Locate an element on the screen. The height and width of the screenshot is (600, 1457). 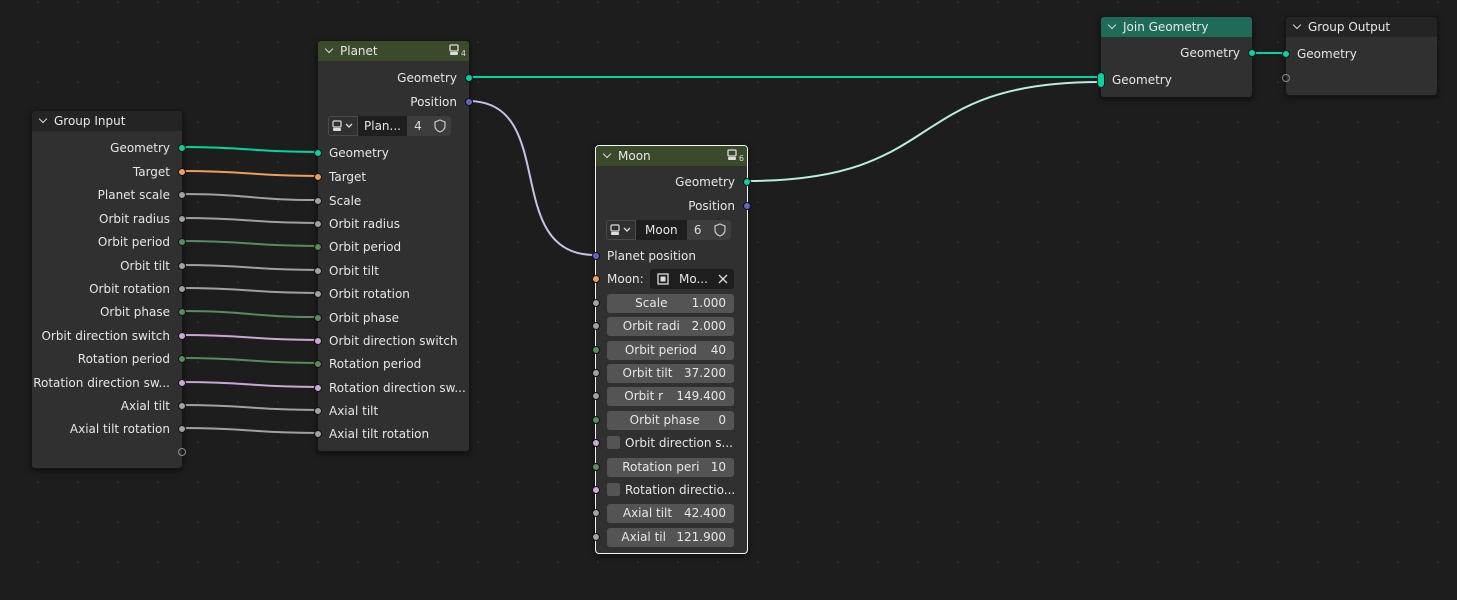
link-geometry is located at coordinates (249, 149).